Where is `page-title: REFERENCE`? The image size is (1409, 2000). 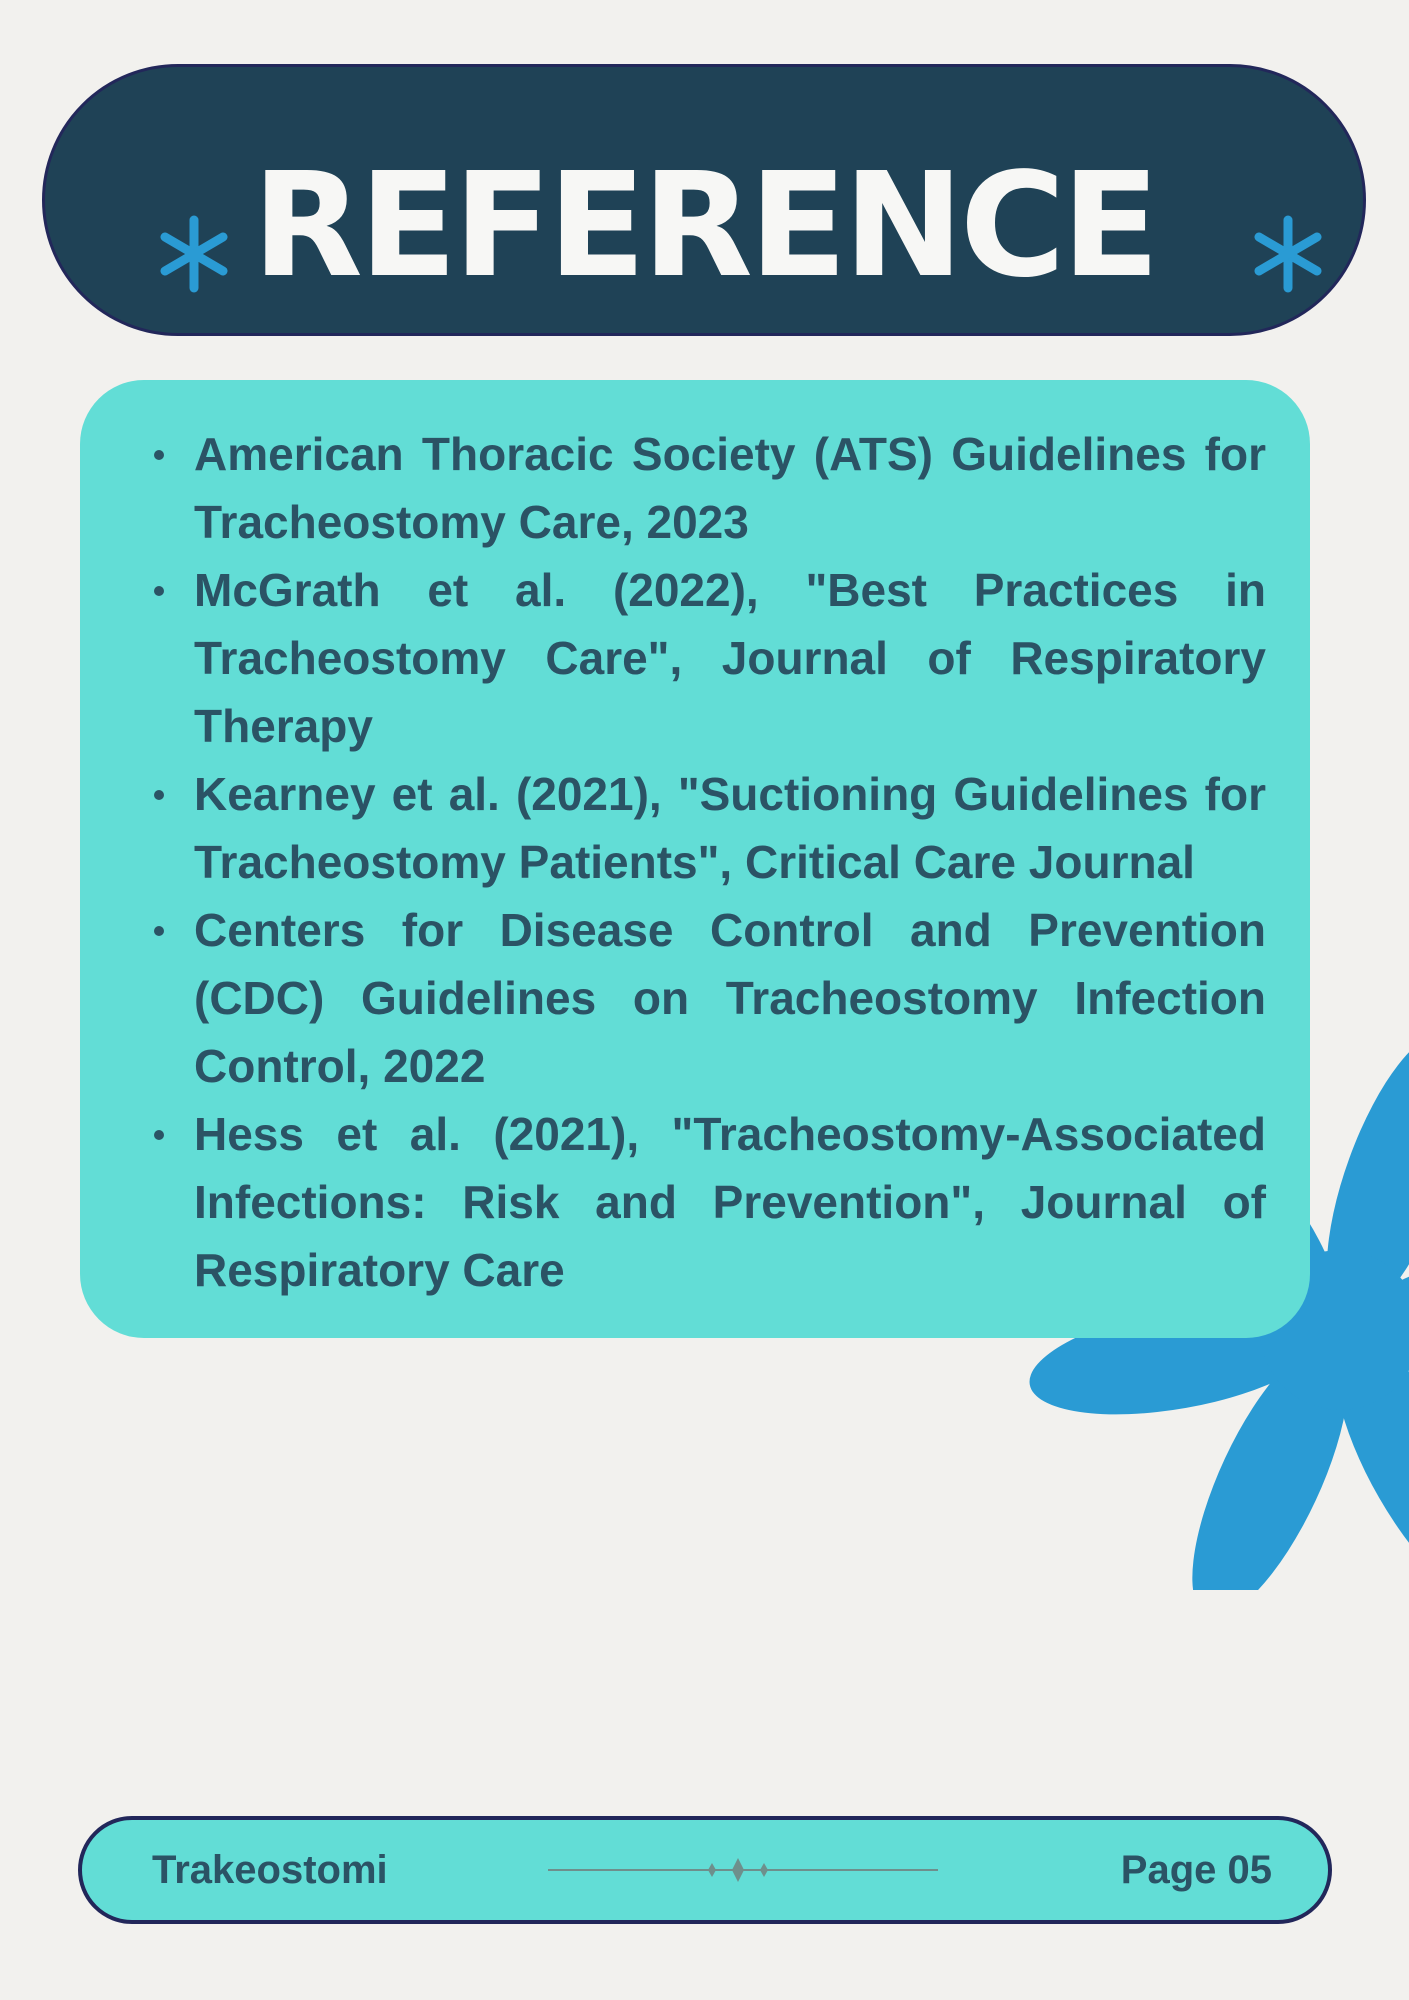 page-title: REFERENCE is located at coordinates (706, 225).